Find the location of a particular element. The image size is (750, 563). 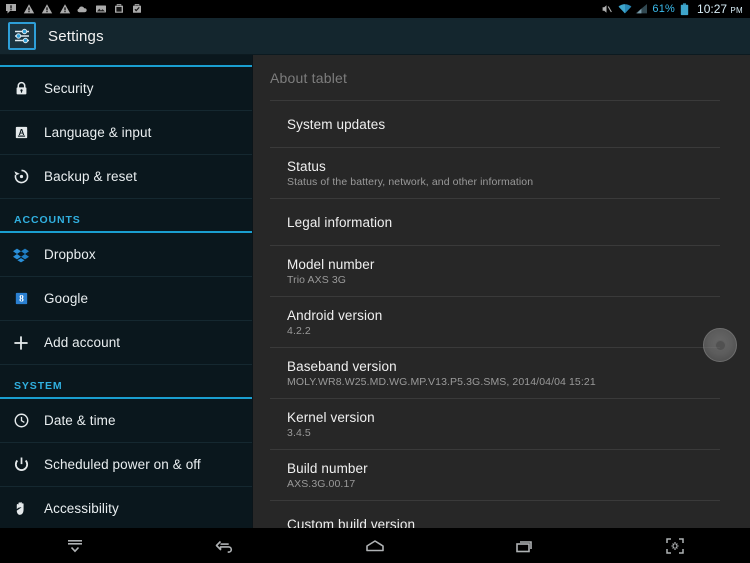

pref-title: Custom build version is located at coordinates (351, 522).